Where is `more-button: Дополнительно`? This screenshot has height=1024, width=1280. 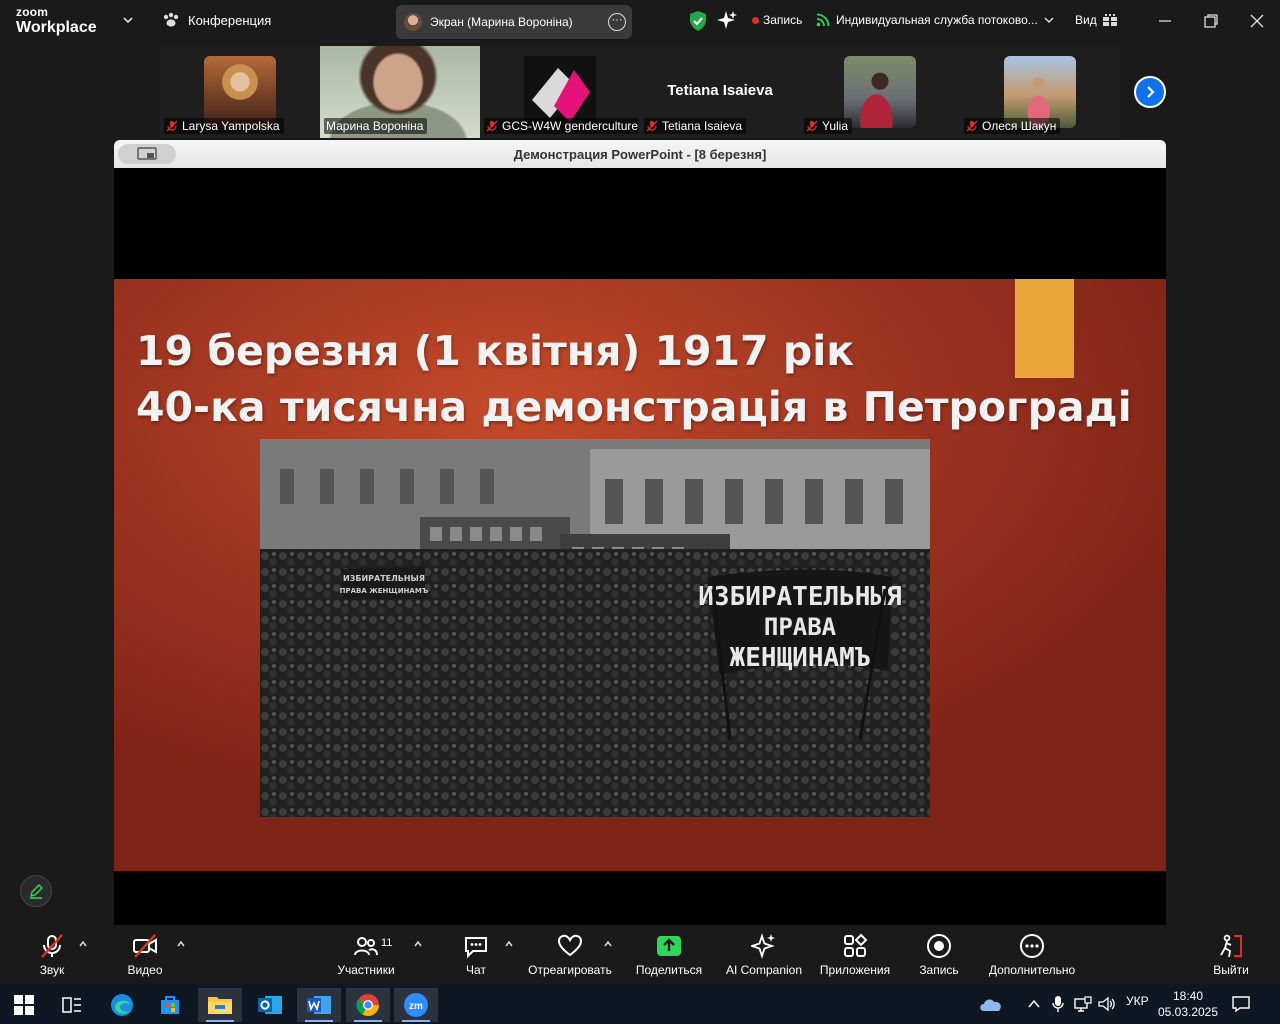 more-button: Дополнительно is located at coordinates (1032, 955).